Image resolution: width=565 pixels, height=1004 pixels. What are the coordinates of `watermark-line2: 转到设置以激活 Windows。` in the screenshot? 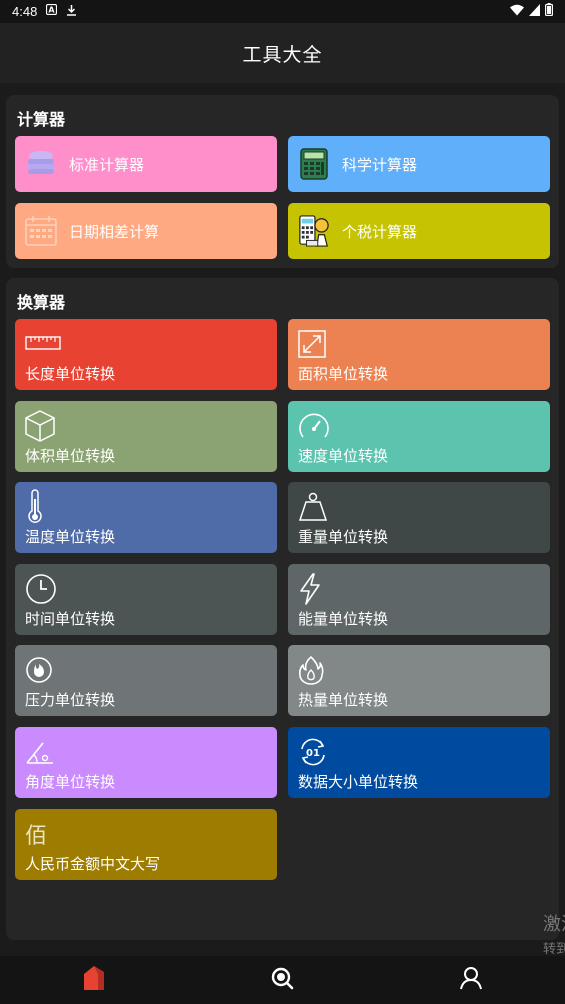 It's located at (554, 949).